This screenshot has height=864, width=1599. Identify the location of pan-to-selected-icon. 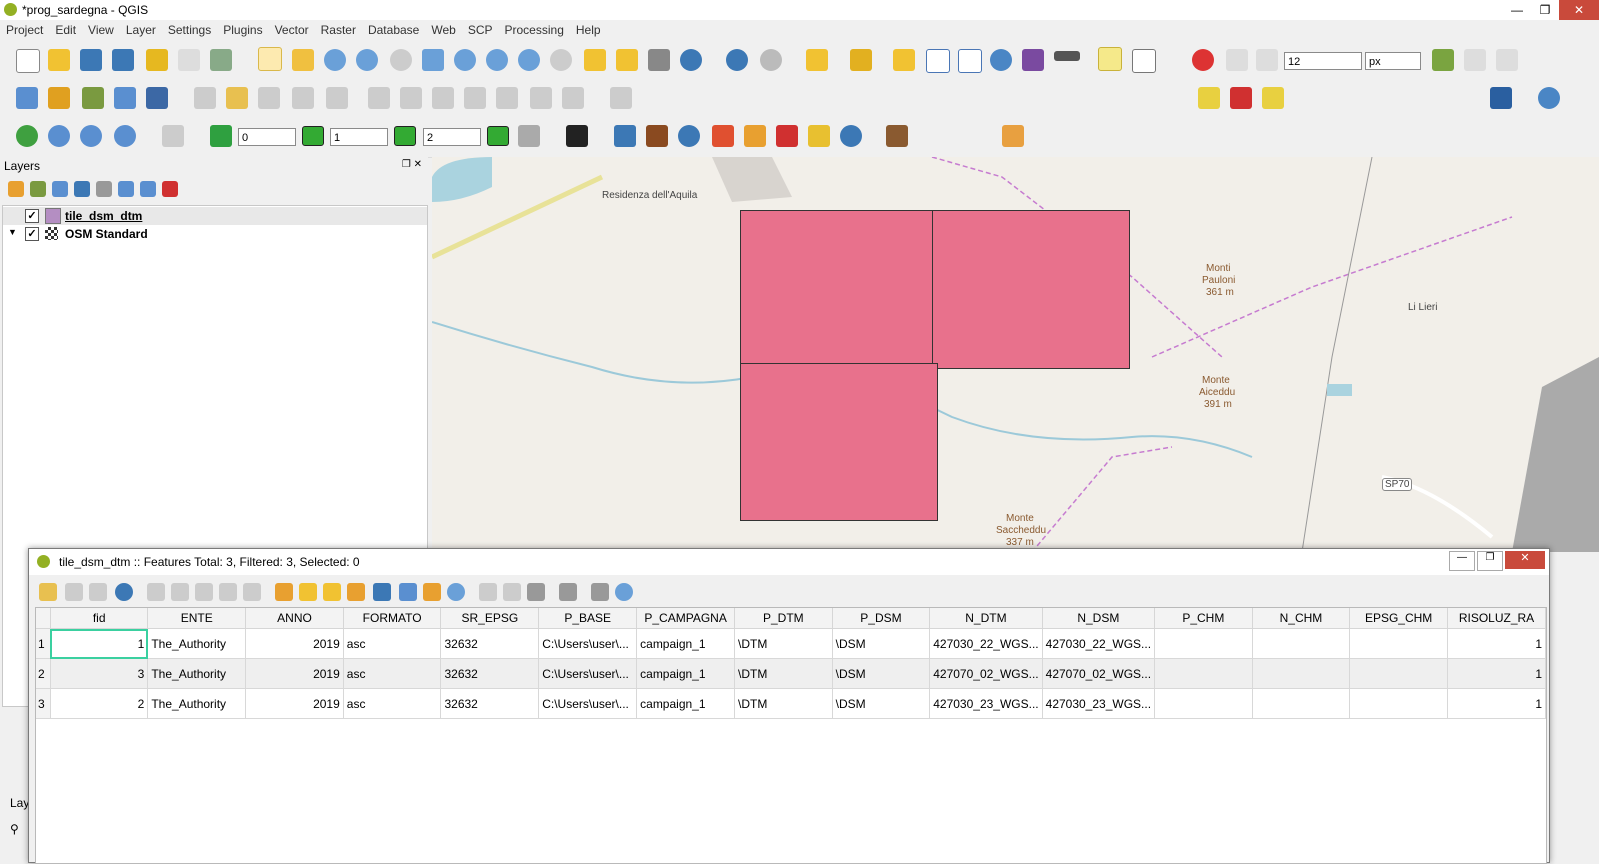
(432, 592).